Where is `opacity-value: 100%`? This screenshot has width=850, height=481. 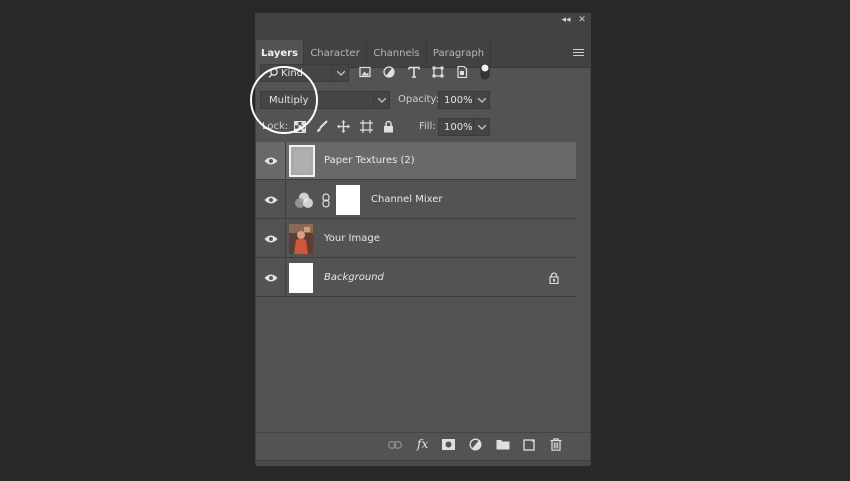
opacity-value: 100% is located at coordinates (458, 100).